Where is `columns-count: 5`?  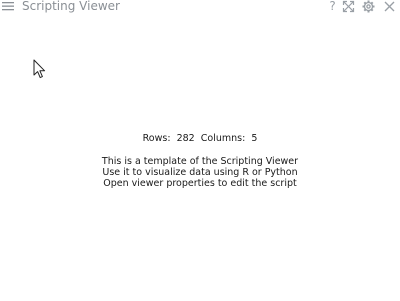 columns-count: 5 is located at coordinates (254, 138).